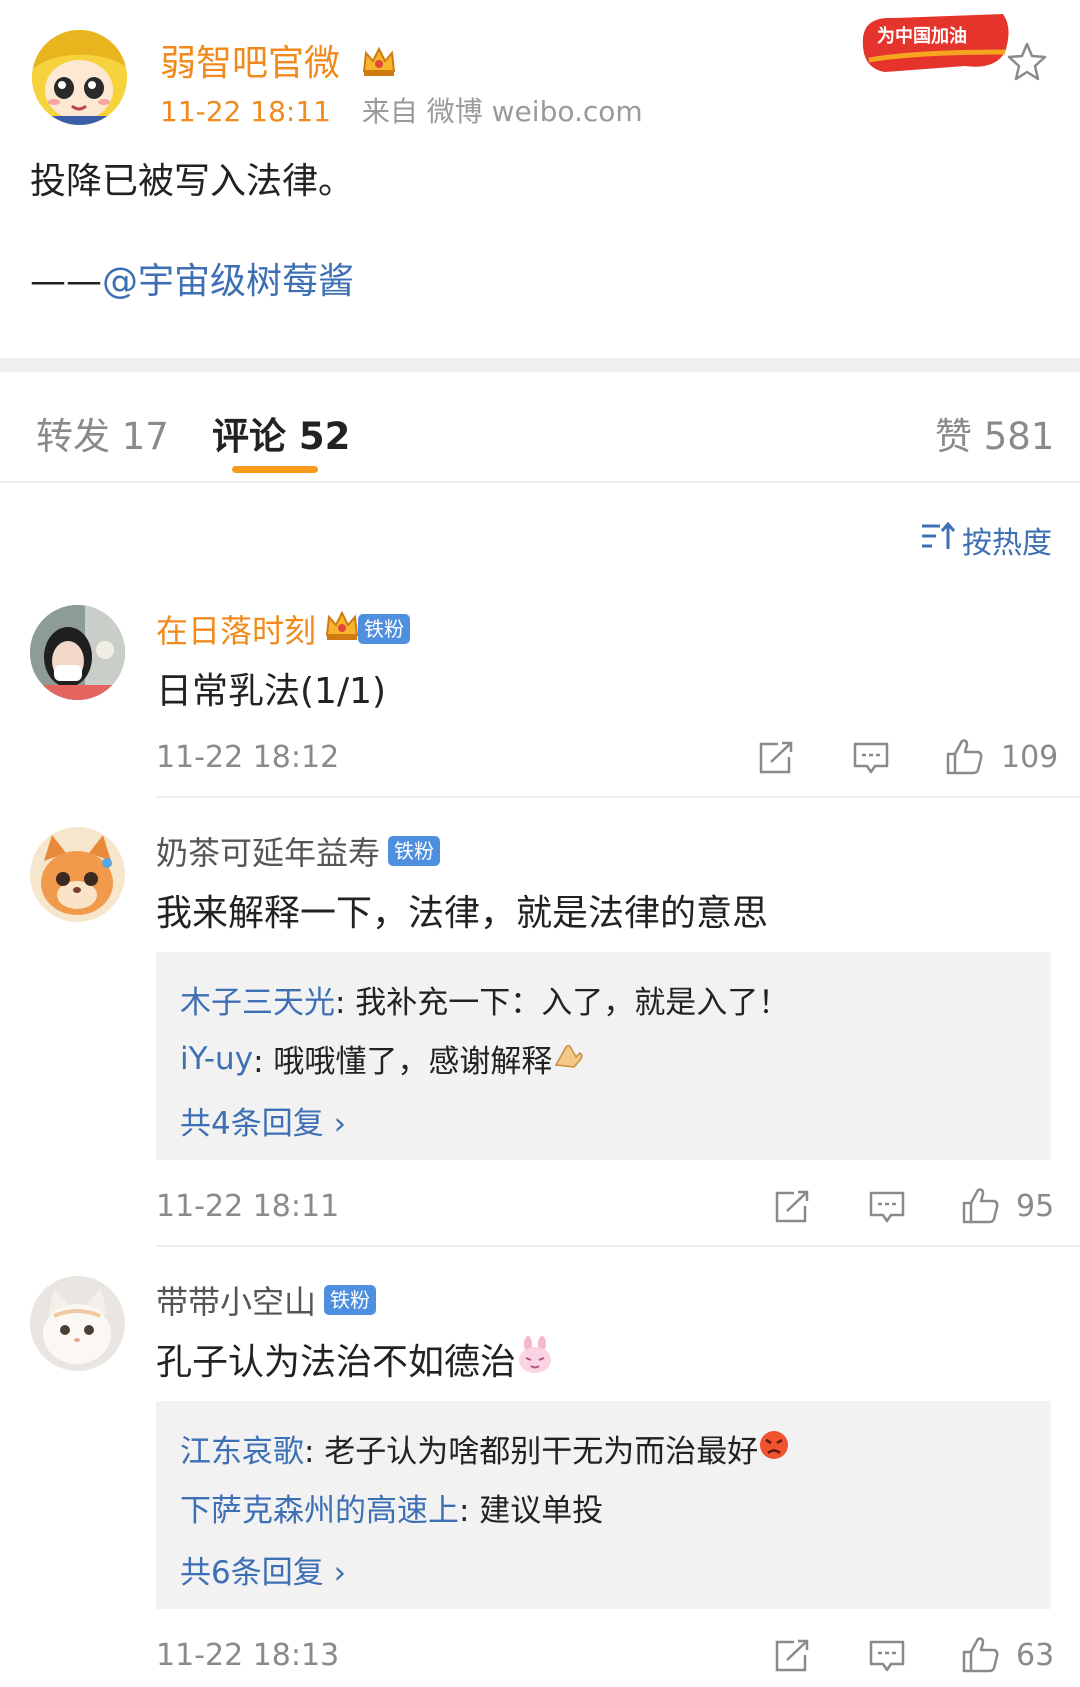  What do you see at coordinates (1035, 1655) in the screenshot?
I see `like-count: 63` at bounding box center [1035, 1655].